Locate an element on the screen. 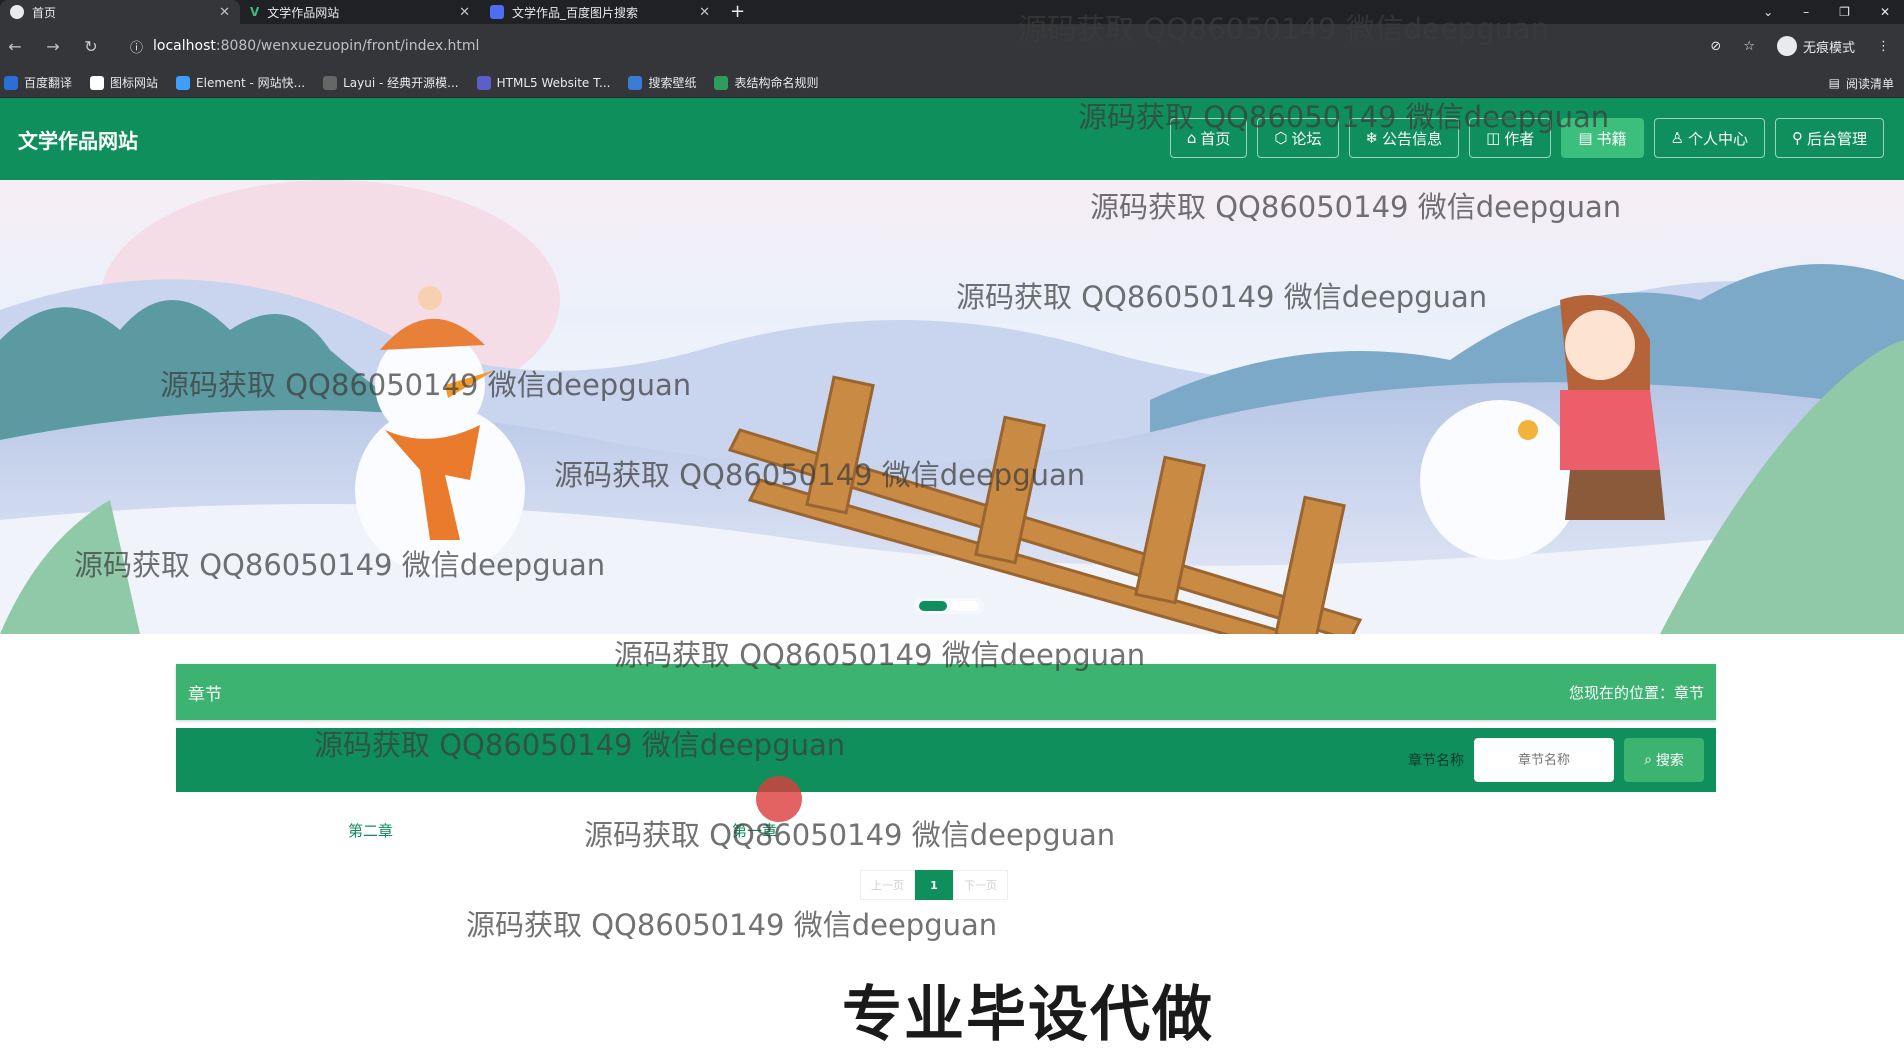 This screenshot has width=1904, height=1053. browser-tab-site: V 文学作品网站 ✕ is located at coordinates (360, 12).